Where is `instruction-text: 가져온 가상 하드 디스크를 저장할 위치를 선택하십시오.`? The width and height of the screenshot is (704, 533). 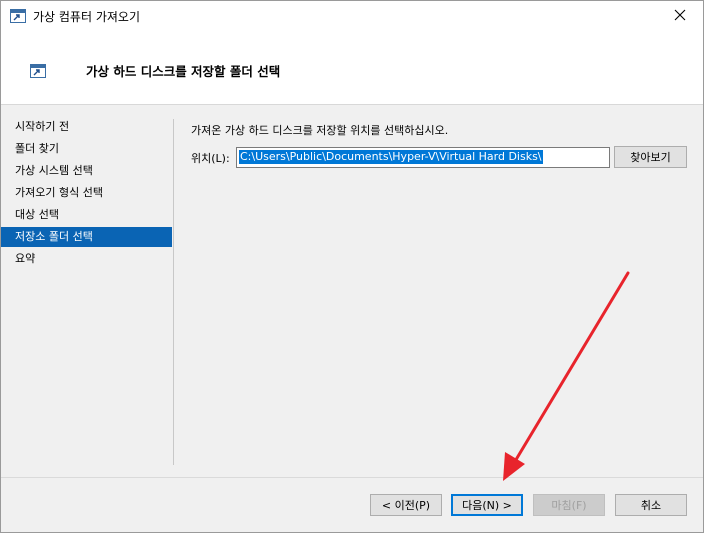
instruction-text: 가져온 가상 하드 디스크를 저장할 위치를 선택하십시오. is located at coordinates (320, 130).